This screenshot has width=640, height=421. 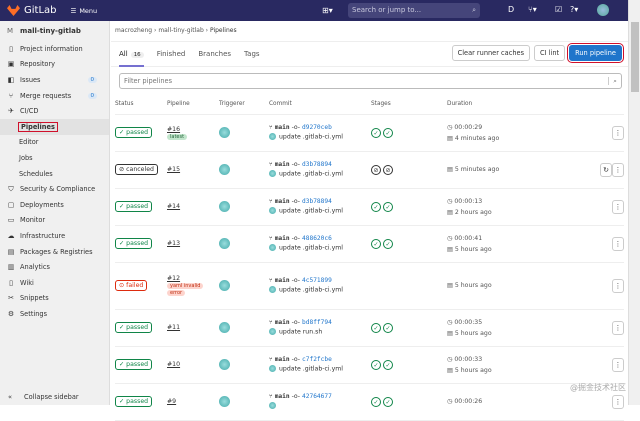 What do you see at coordinates (54, 283) in the screenshot?
I see `sidebar-item: ▯ Wiki` at bounding box center [54, 283].